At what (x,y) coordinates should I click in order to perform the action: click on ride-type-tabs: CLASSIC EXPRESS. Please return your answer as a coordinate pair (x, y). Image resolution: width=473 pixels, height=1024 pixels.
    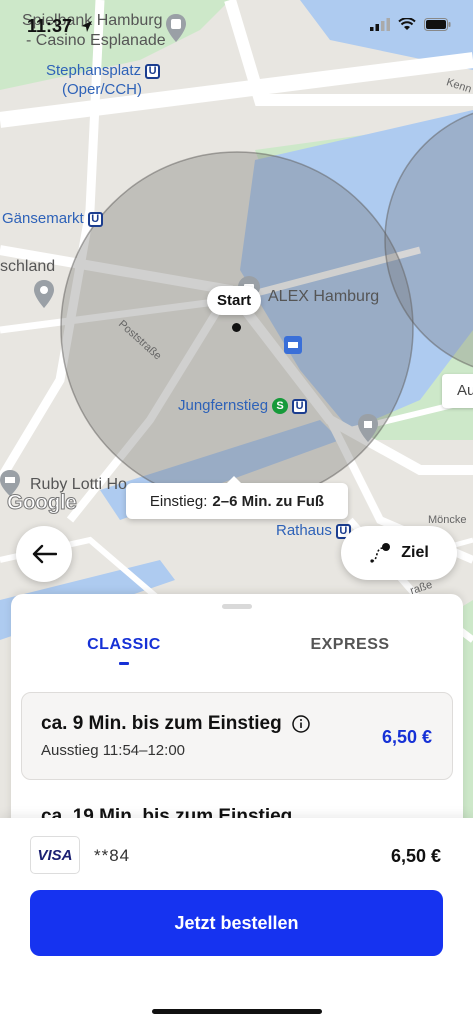
    Looking at the image, I should click on (237, 653).